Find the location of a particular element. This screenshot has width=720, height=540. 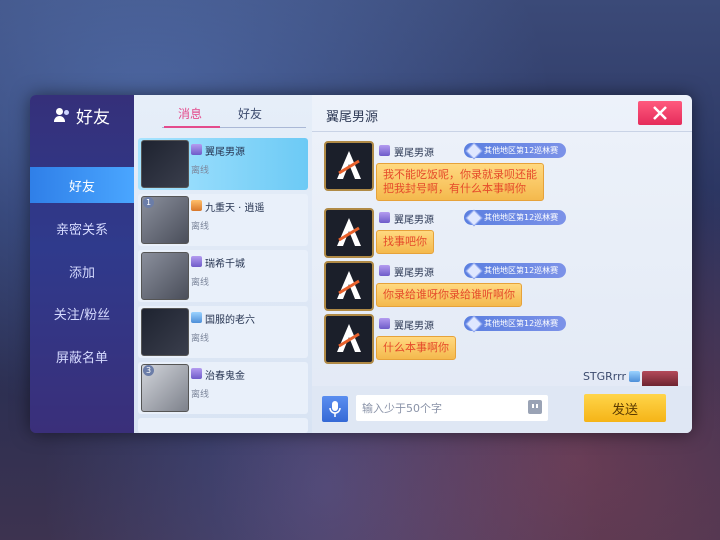

avatar: 3 is located at coordinates (165, 388).